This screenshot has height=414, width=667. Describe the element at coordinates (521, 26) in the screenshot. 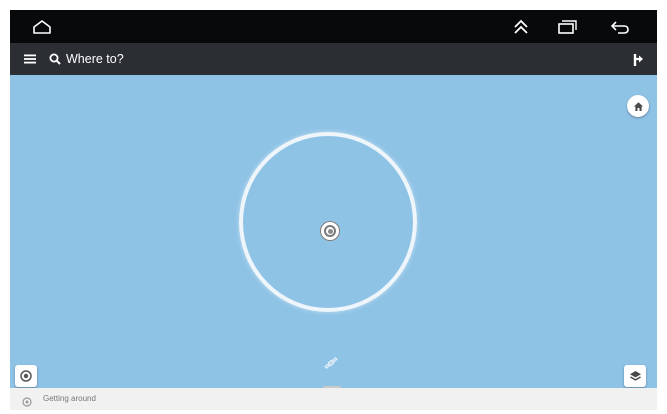

I see `chevron-double-up-icon` at that location.